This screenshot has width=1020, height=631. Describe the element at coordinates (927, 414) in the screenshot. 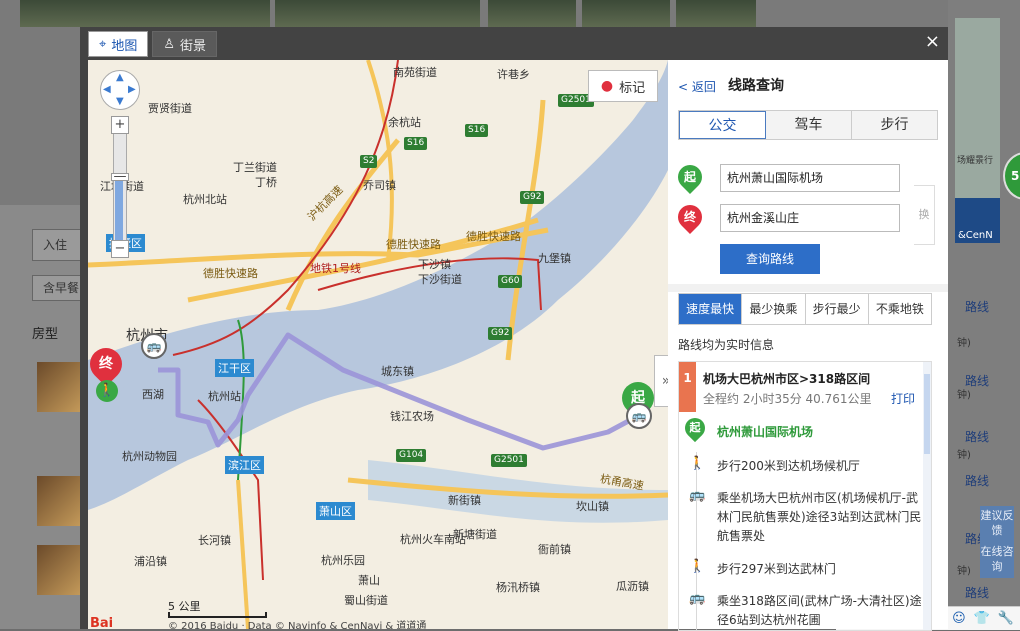

I see `plan-scroll-thumb` at that location.